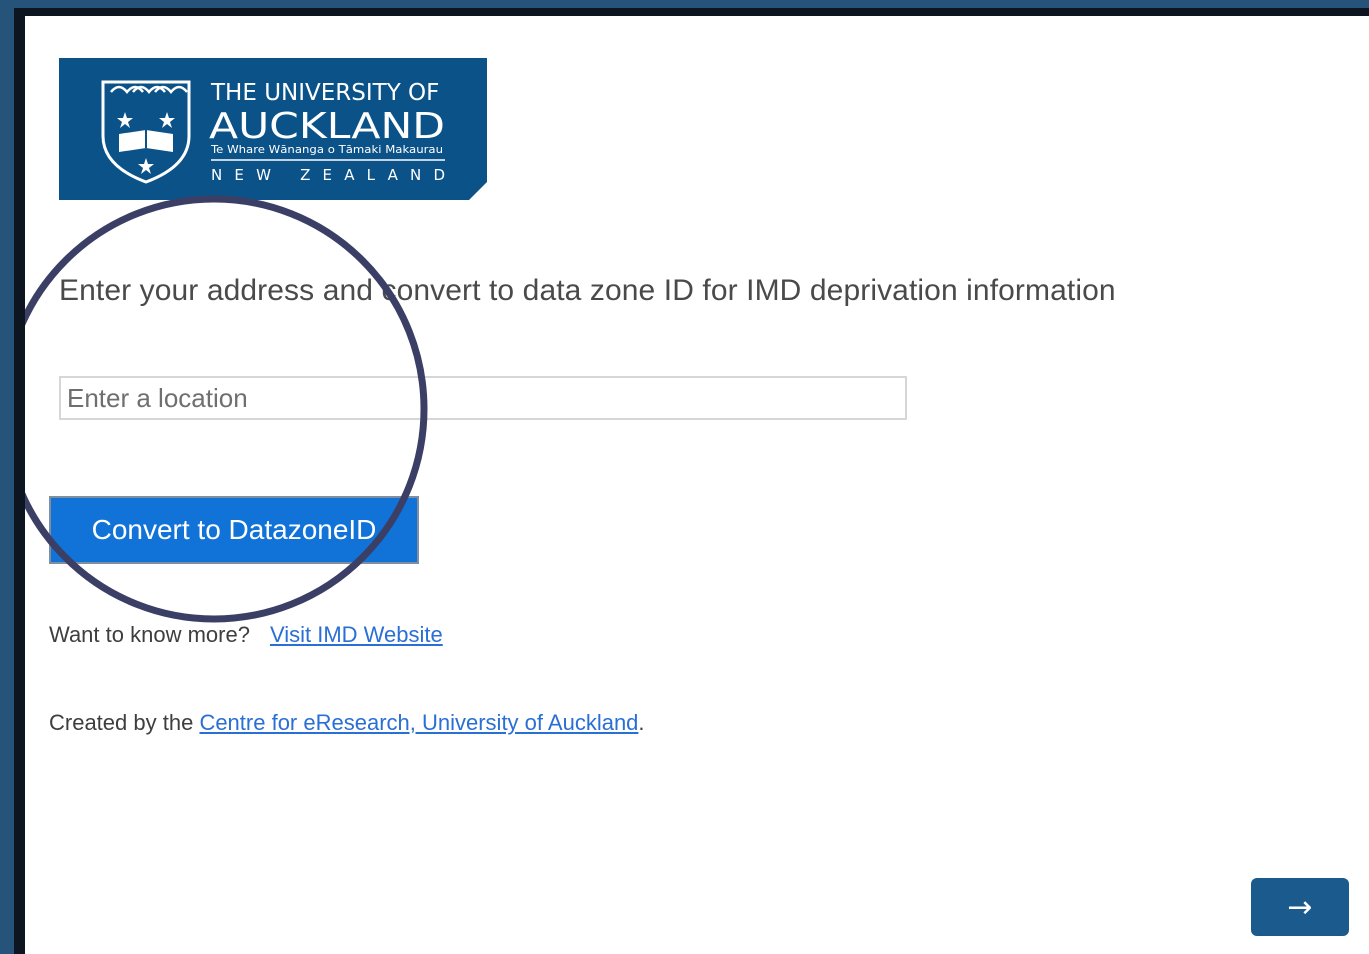 Image resolution: width=1369 pixels, height=954 pixels. What do you see at coordinates (356, 634) in the screenshot?
I see `imd-website-link: Visit IMD Website` at bounding box center [356, 634].